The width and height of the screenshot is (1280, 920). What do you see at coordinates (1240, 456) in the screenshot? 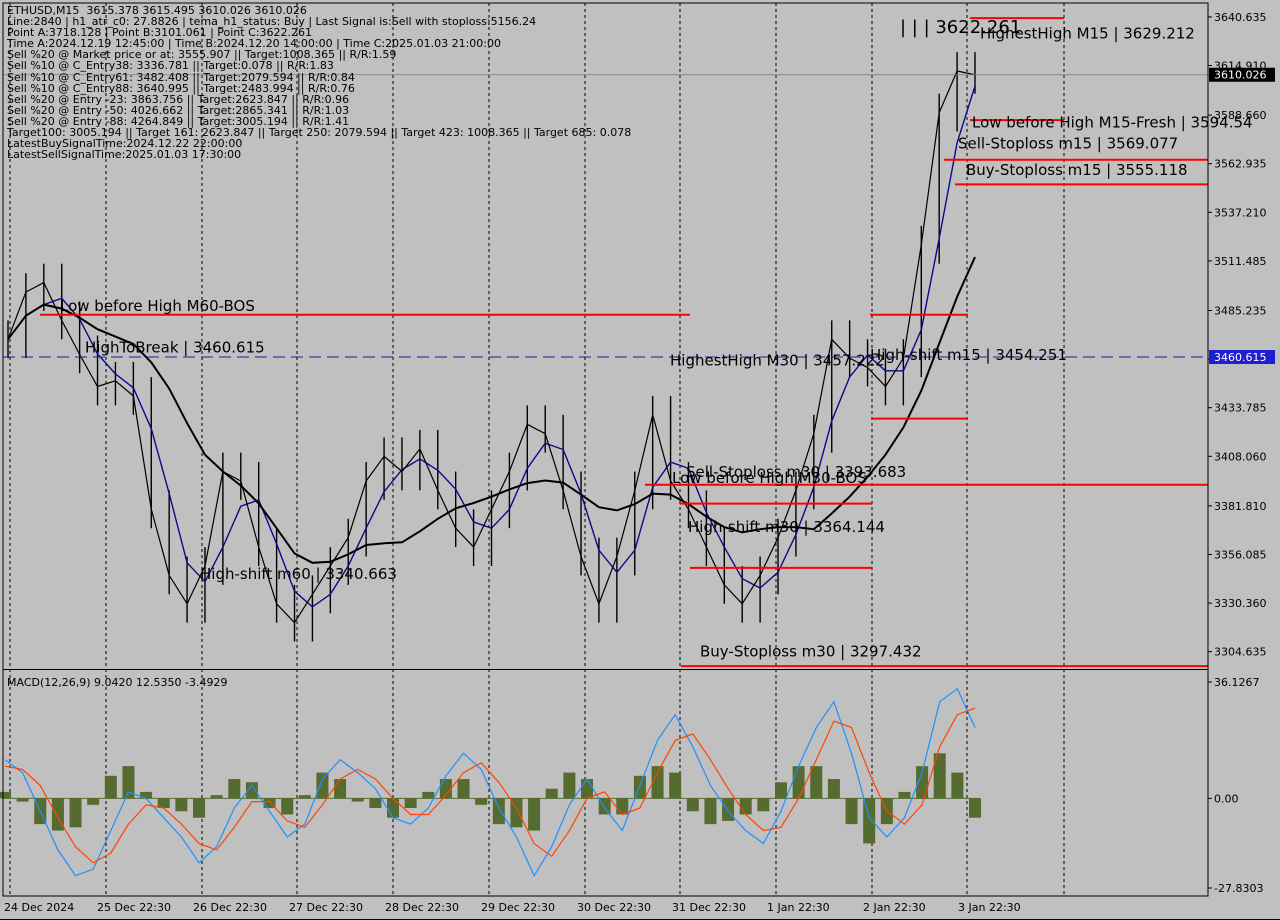
I see `y-tick-label: 3408.060` at bounding box center [1240, 456].